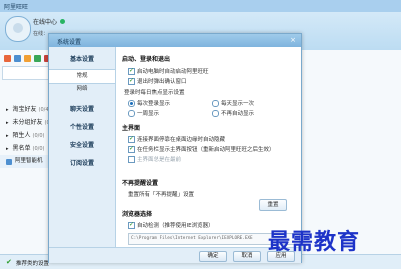 This screenshot has height=269, width=401. Describe the element at coordinates (314, 242) in the screenshot. I see `watermark-text: 最需教育` at that location.